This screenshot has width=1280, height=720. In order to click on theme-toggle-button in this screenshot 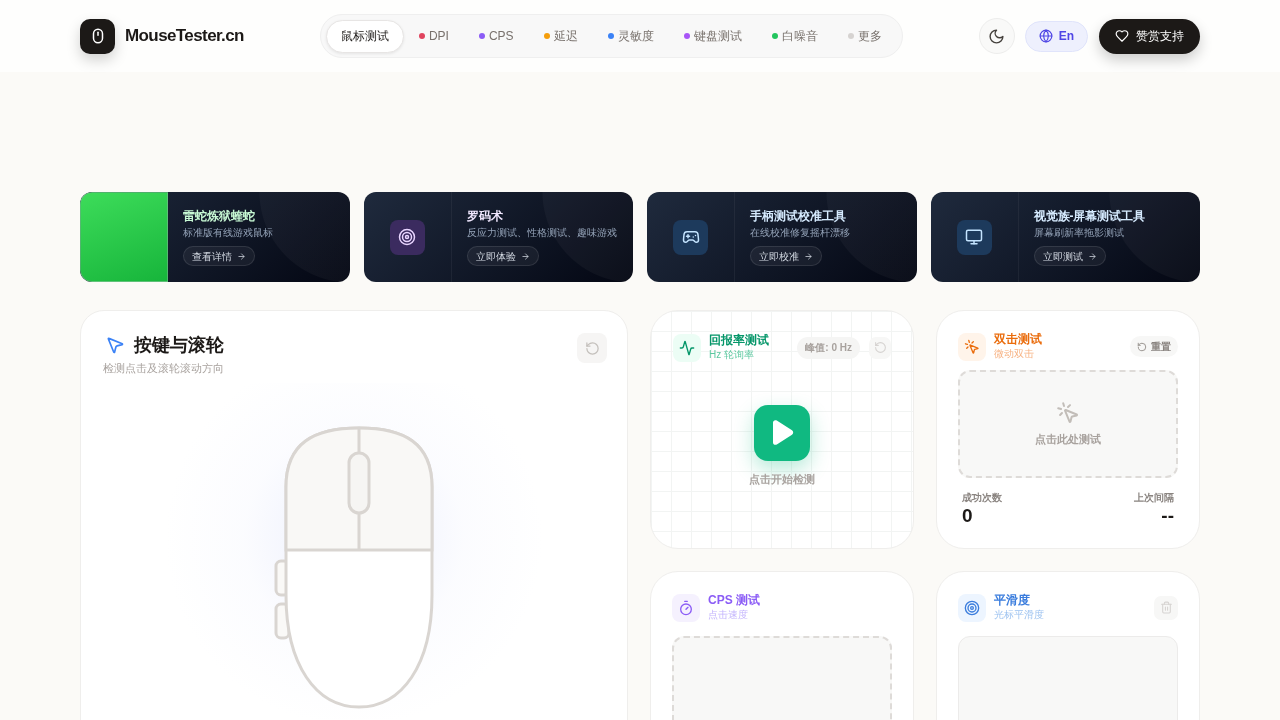, I will do `click(996, 36)`.